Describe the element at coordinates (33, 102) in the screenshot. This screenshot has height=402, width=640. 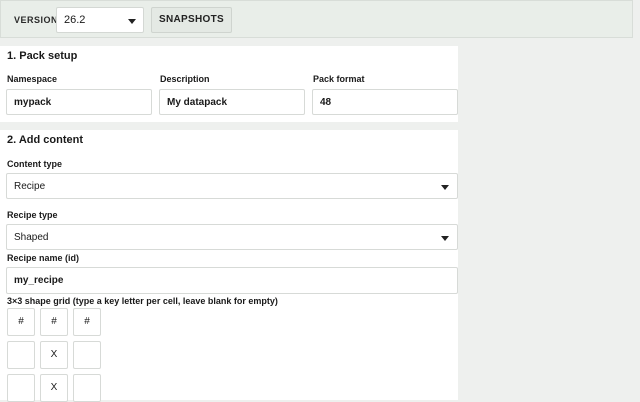
I see `namespace-value: mypack` at that location.